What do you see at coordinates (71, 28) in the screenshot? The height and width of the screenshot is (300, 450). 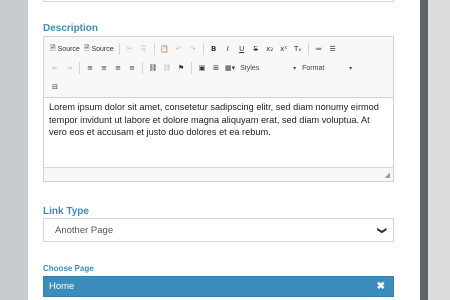 I see `description-label: Description` at bounding box center [71, 28].